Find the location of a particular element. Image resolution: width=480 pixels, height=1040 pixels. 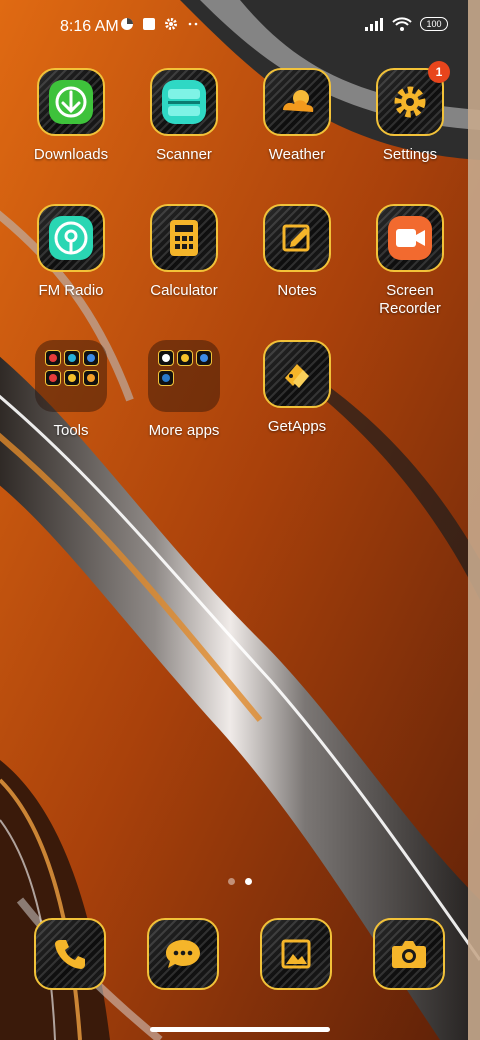

app-label: Tools is located at coordinates (71, 430).